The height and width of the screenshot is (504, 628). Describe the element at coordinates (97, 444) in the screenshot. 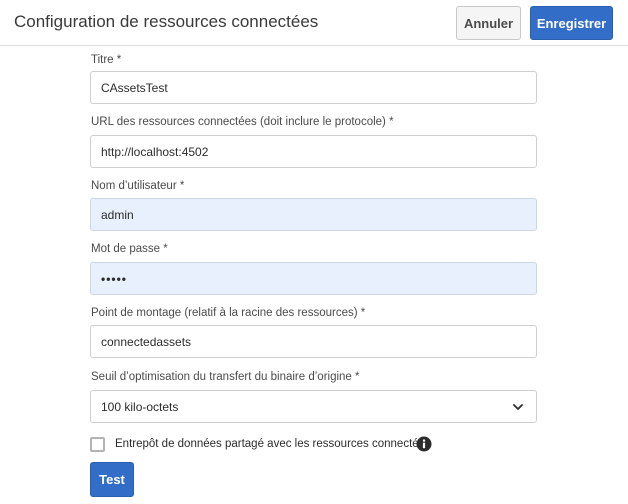

I see `shared-datastore-checkbox` at that location.